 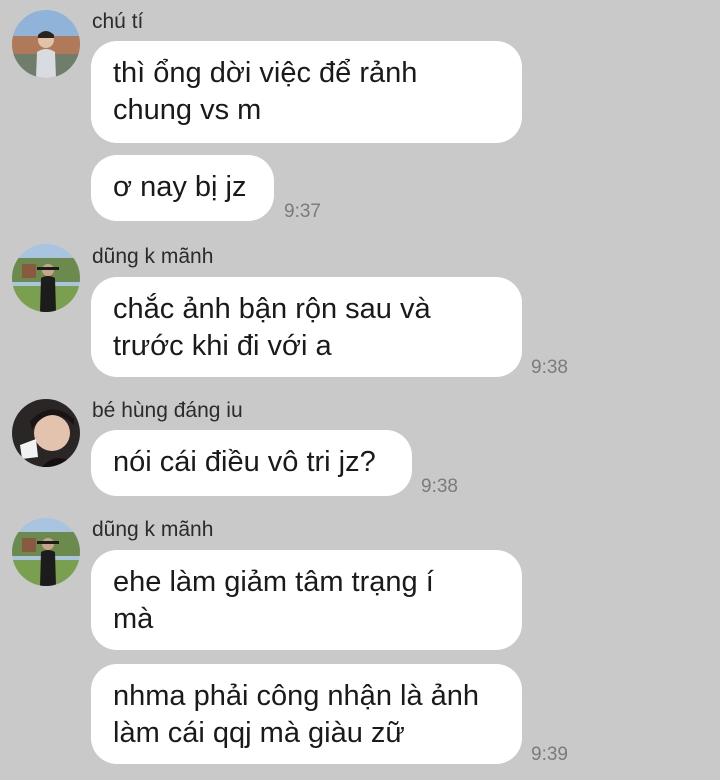 What do you see at coordinates (187, 110) in the screenshot?
I see `message-text: chung vs m` at bounding box center [187, 110].